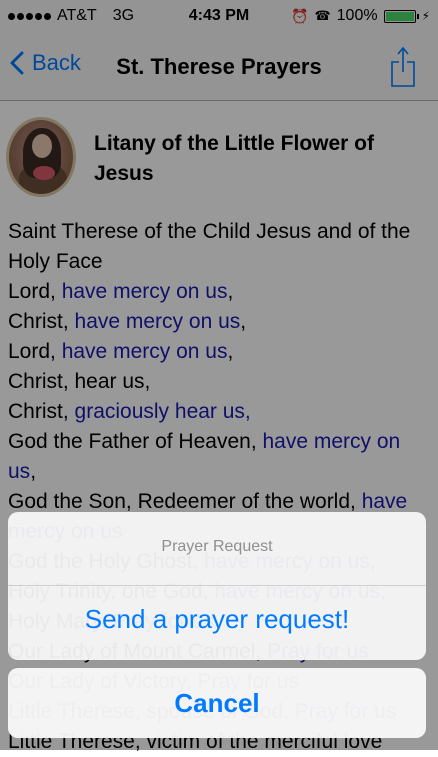  Describe the element at coordinates (217, 703) in the screenshot. I see `cancel-button: Cancel` at that location.